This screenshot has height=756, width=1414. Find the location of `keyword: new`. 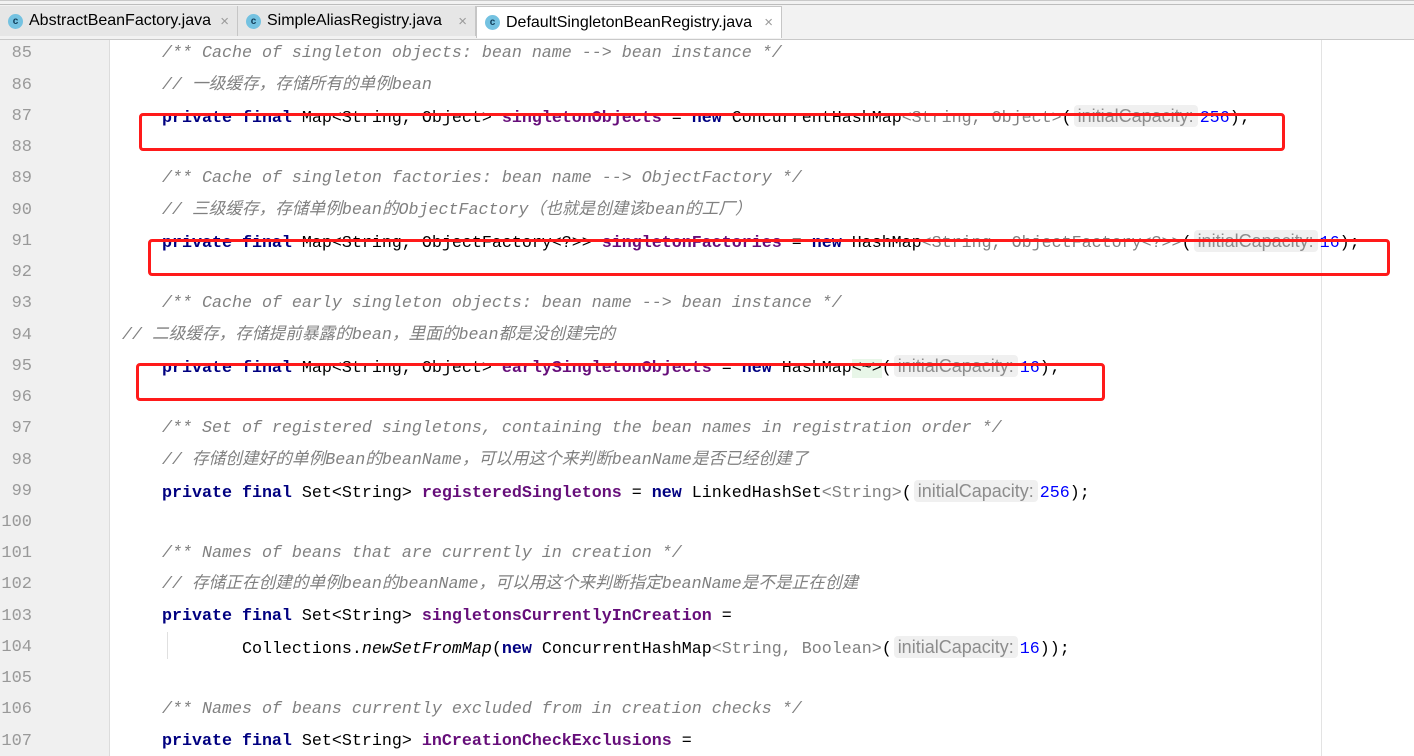

keyword: new is located at coordinates (671, 493).